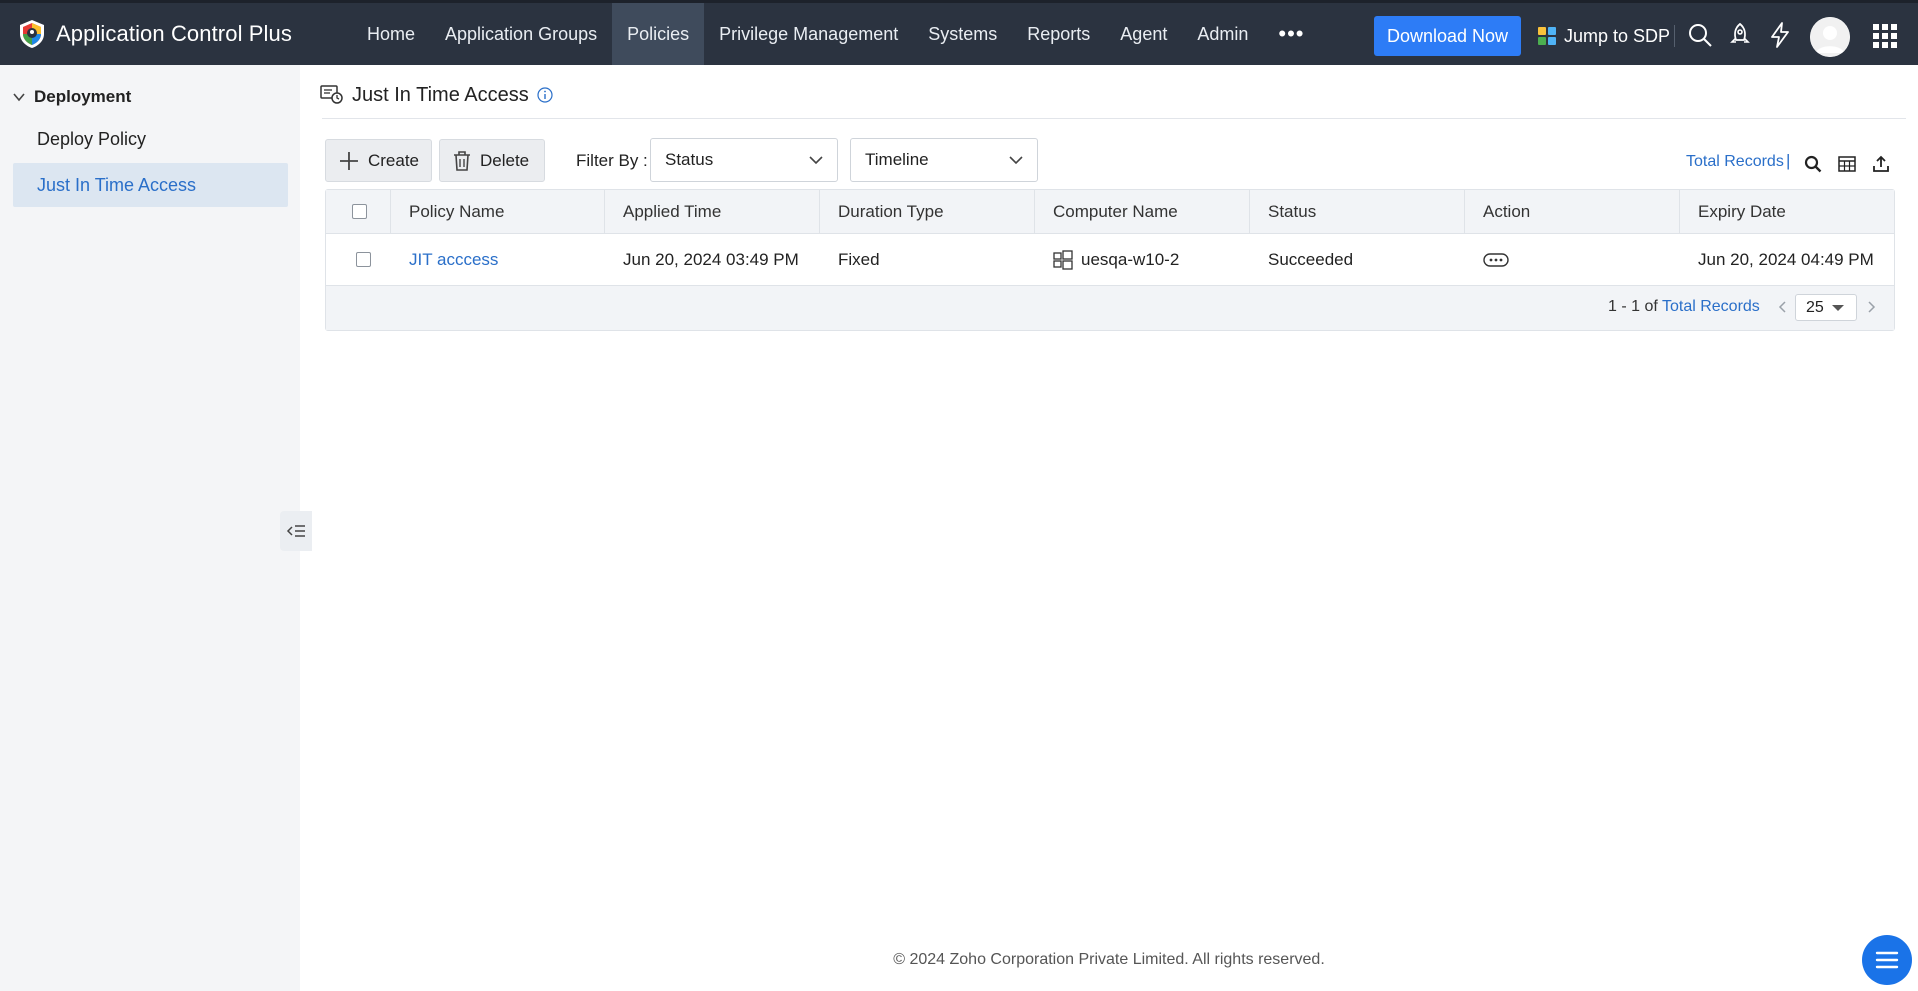 The width and height of the screenshot is (1918, 991). I want to click on column-header: Expiry Date, so click(1787, 212).